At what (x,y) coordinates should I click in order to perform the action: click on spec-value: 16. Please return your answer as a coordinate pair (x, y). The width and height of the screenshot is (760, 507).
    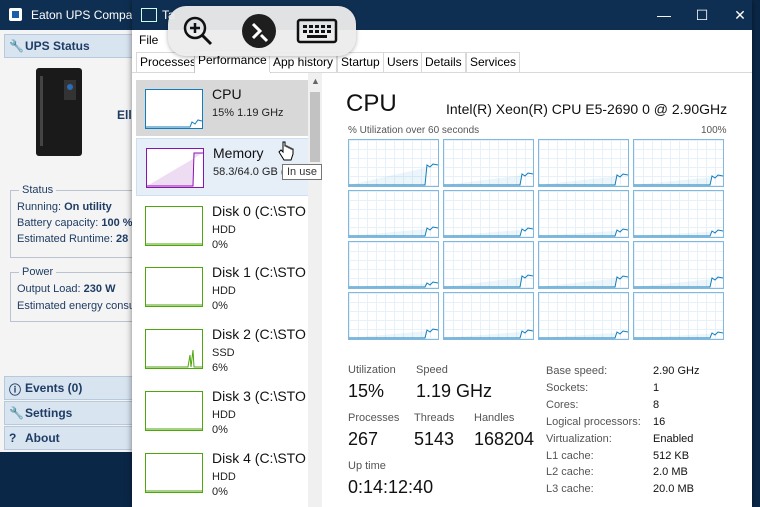
    Looking at the image, I should click on (659, 421).